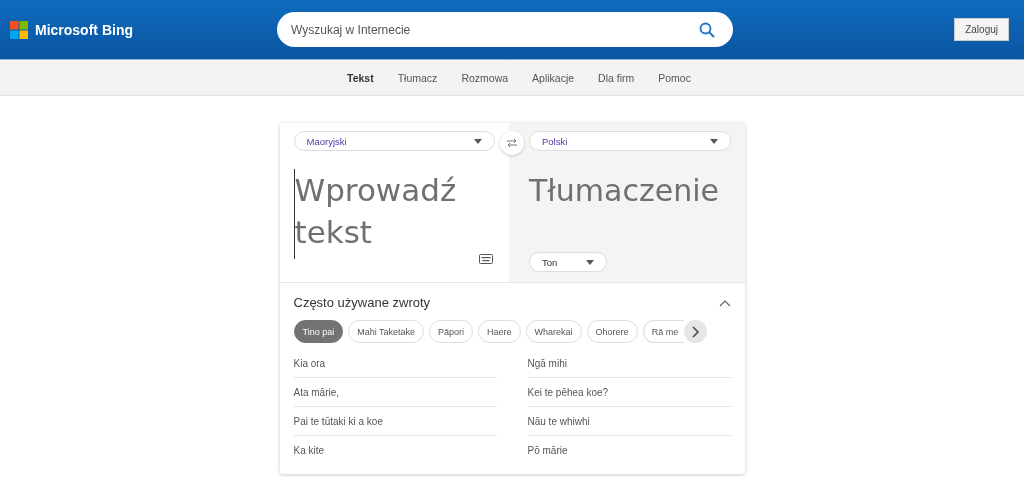  What do you see at coordinates (417, 77) in the screenshot?
I see `nav-tab: Tłumacz` at bounding box center [417, 77].